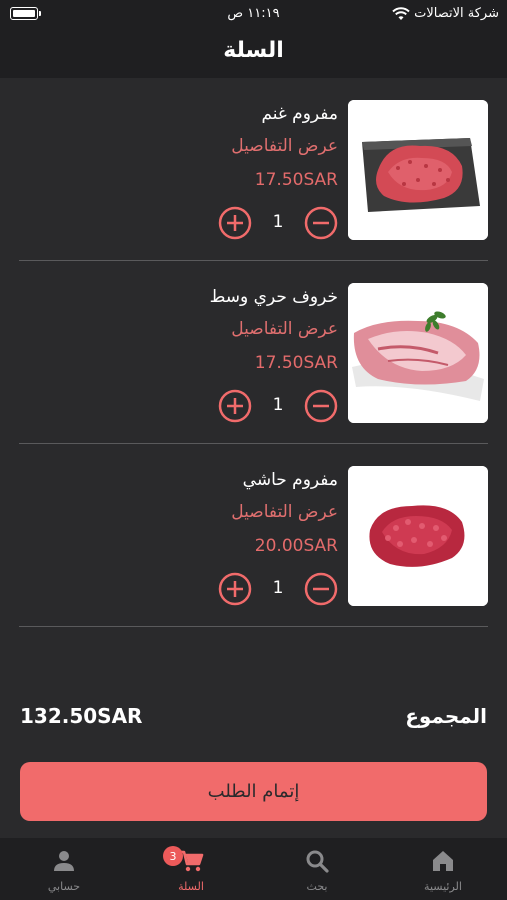 This screenshot has width=507, height=900. What do you see at coordinates (443, 886) in the screenshot?
I see `tab-home-label: الرئيسية` at bounding box center [443, 886].